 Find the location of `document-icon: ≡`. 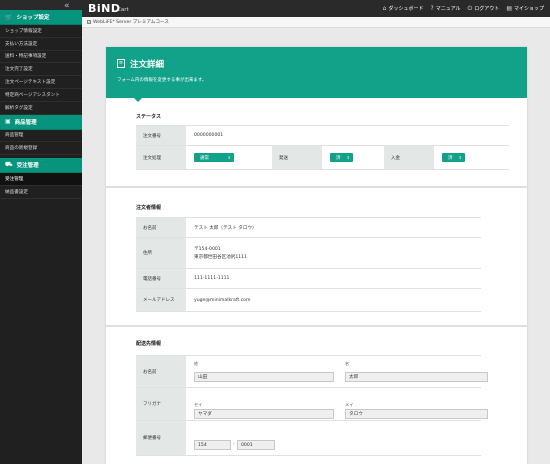

document-icon: ≡ is located at coordinates (121, 63).